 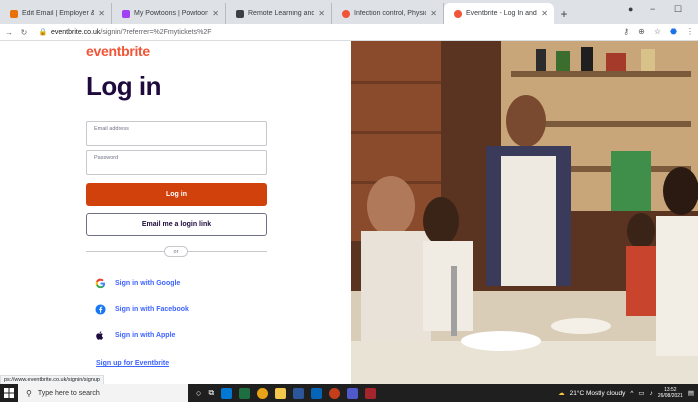 What do you see at coordinates (245, 393) in the screenshot?
I see `excel-icon` at bounding box center [245, 393].